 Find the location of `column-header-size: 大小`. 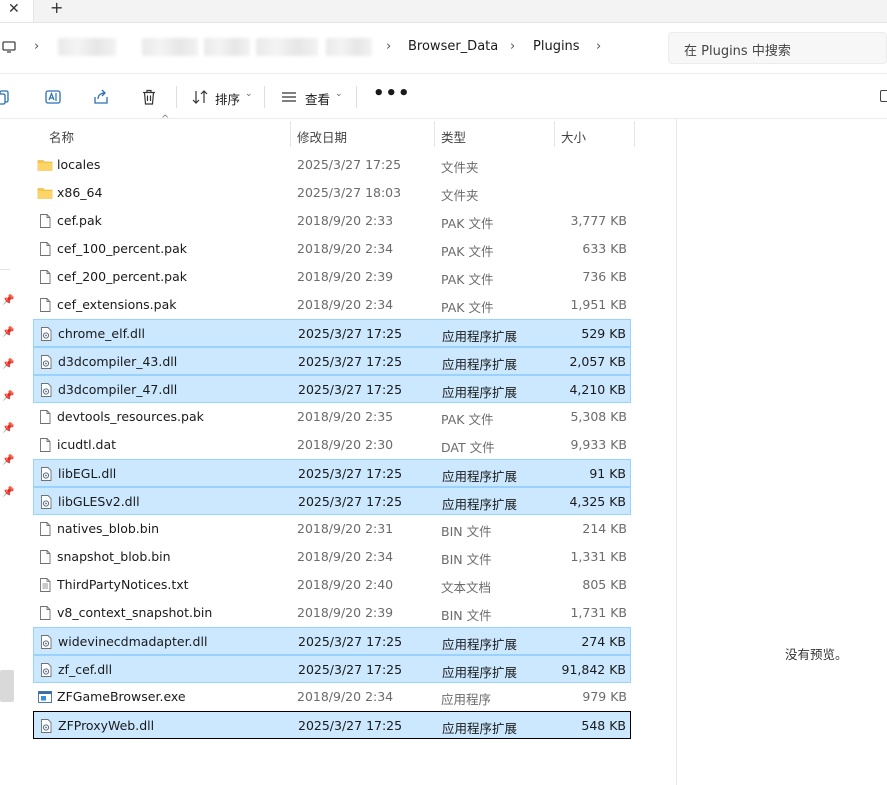

column-header-size: 大小 is located at coordinates (573, 136).